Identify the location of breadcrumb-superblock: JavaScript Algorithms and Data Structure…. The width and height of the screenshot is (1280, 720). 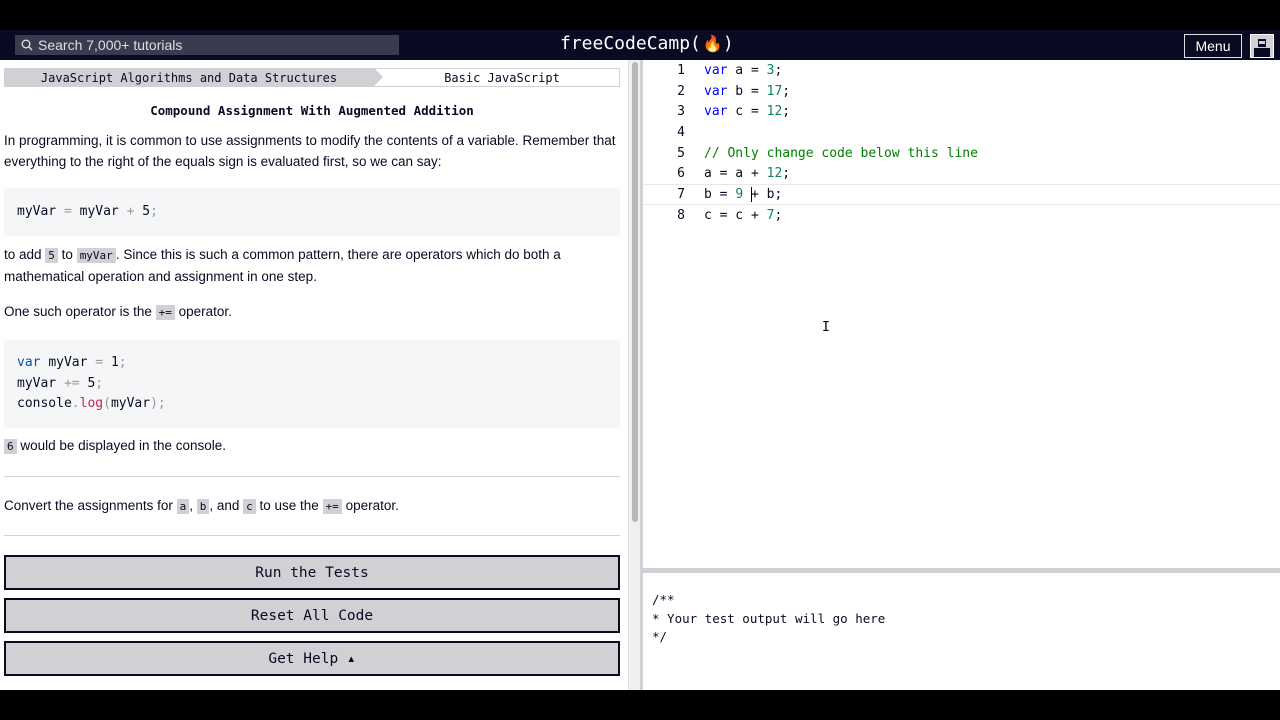
(193, 77).